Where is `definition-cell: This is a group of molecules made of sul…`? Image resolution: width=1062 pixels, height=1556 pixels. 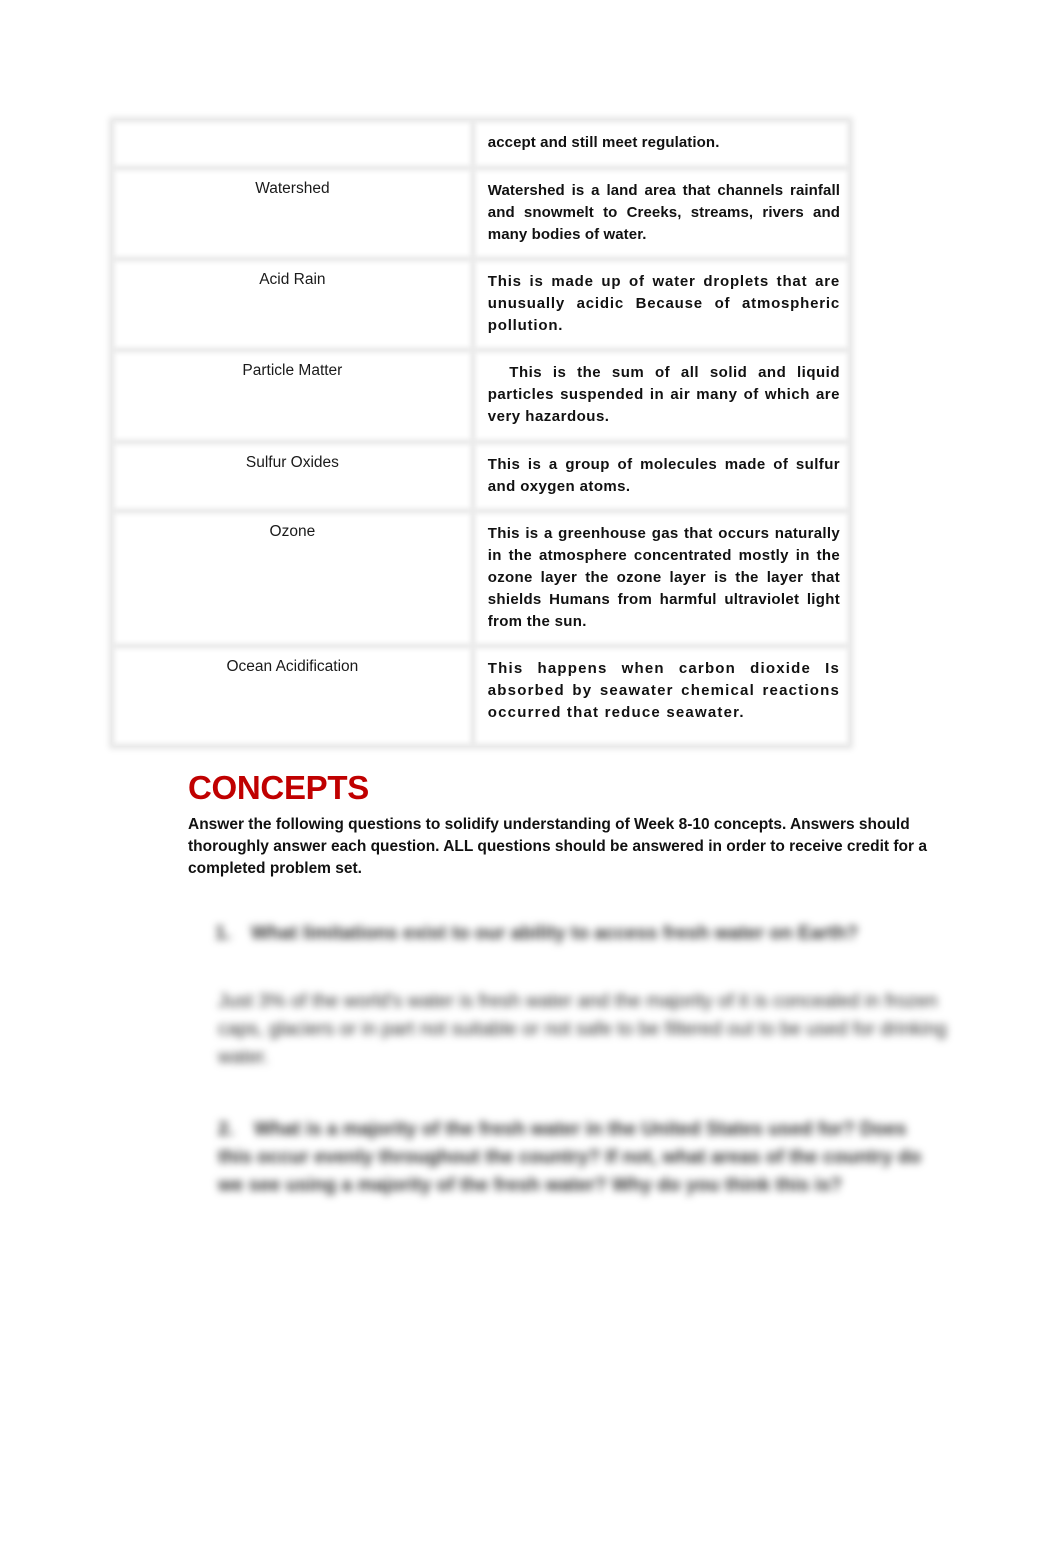 definition-cell: This is a group of molecules made of sul… is located at coordinates (661, 476).